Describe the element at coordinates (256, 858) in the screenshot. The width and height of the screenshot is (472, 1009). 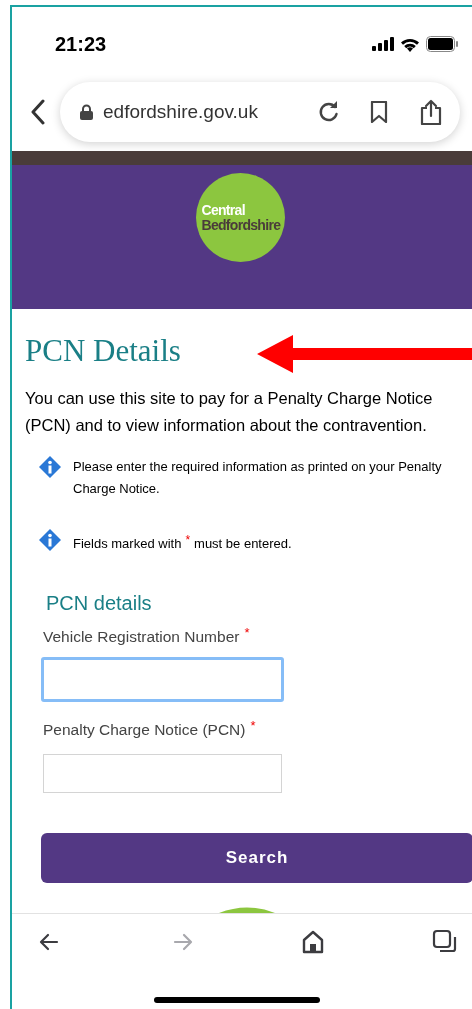
I see `search-button: Search` at that location.